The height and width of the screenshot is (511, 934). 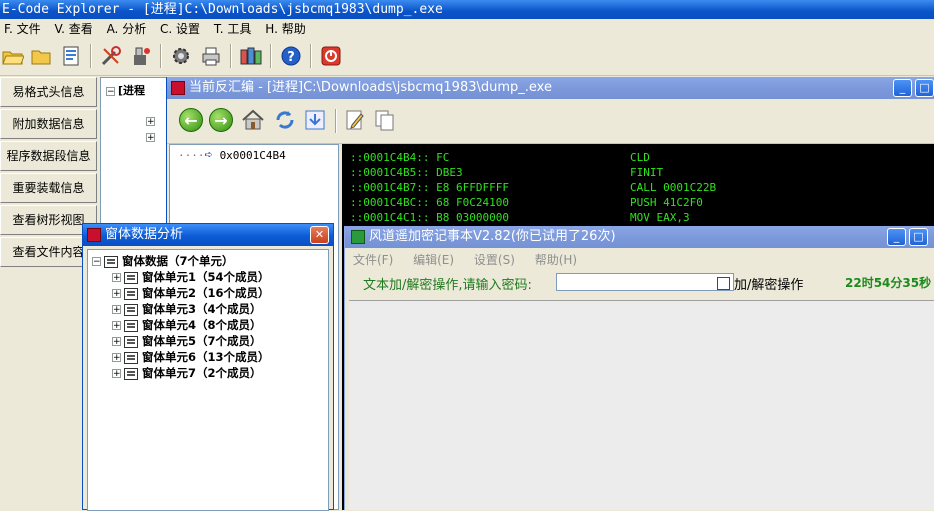 I want to click on home-button, so click(x=253, y=120).